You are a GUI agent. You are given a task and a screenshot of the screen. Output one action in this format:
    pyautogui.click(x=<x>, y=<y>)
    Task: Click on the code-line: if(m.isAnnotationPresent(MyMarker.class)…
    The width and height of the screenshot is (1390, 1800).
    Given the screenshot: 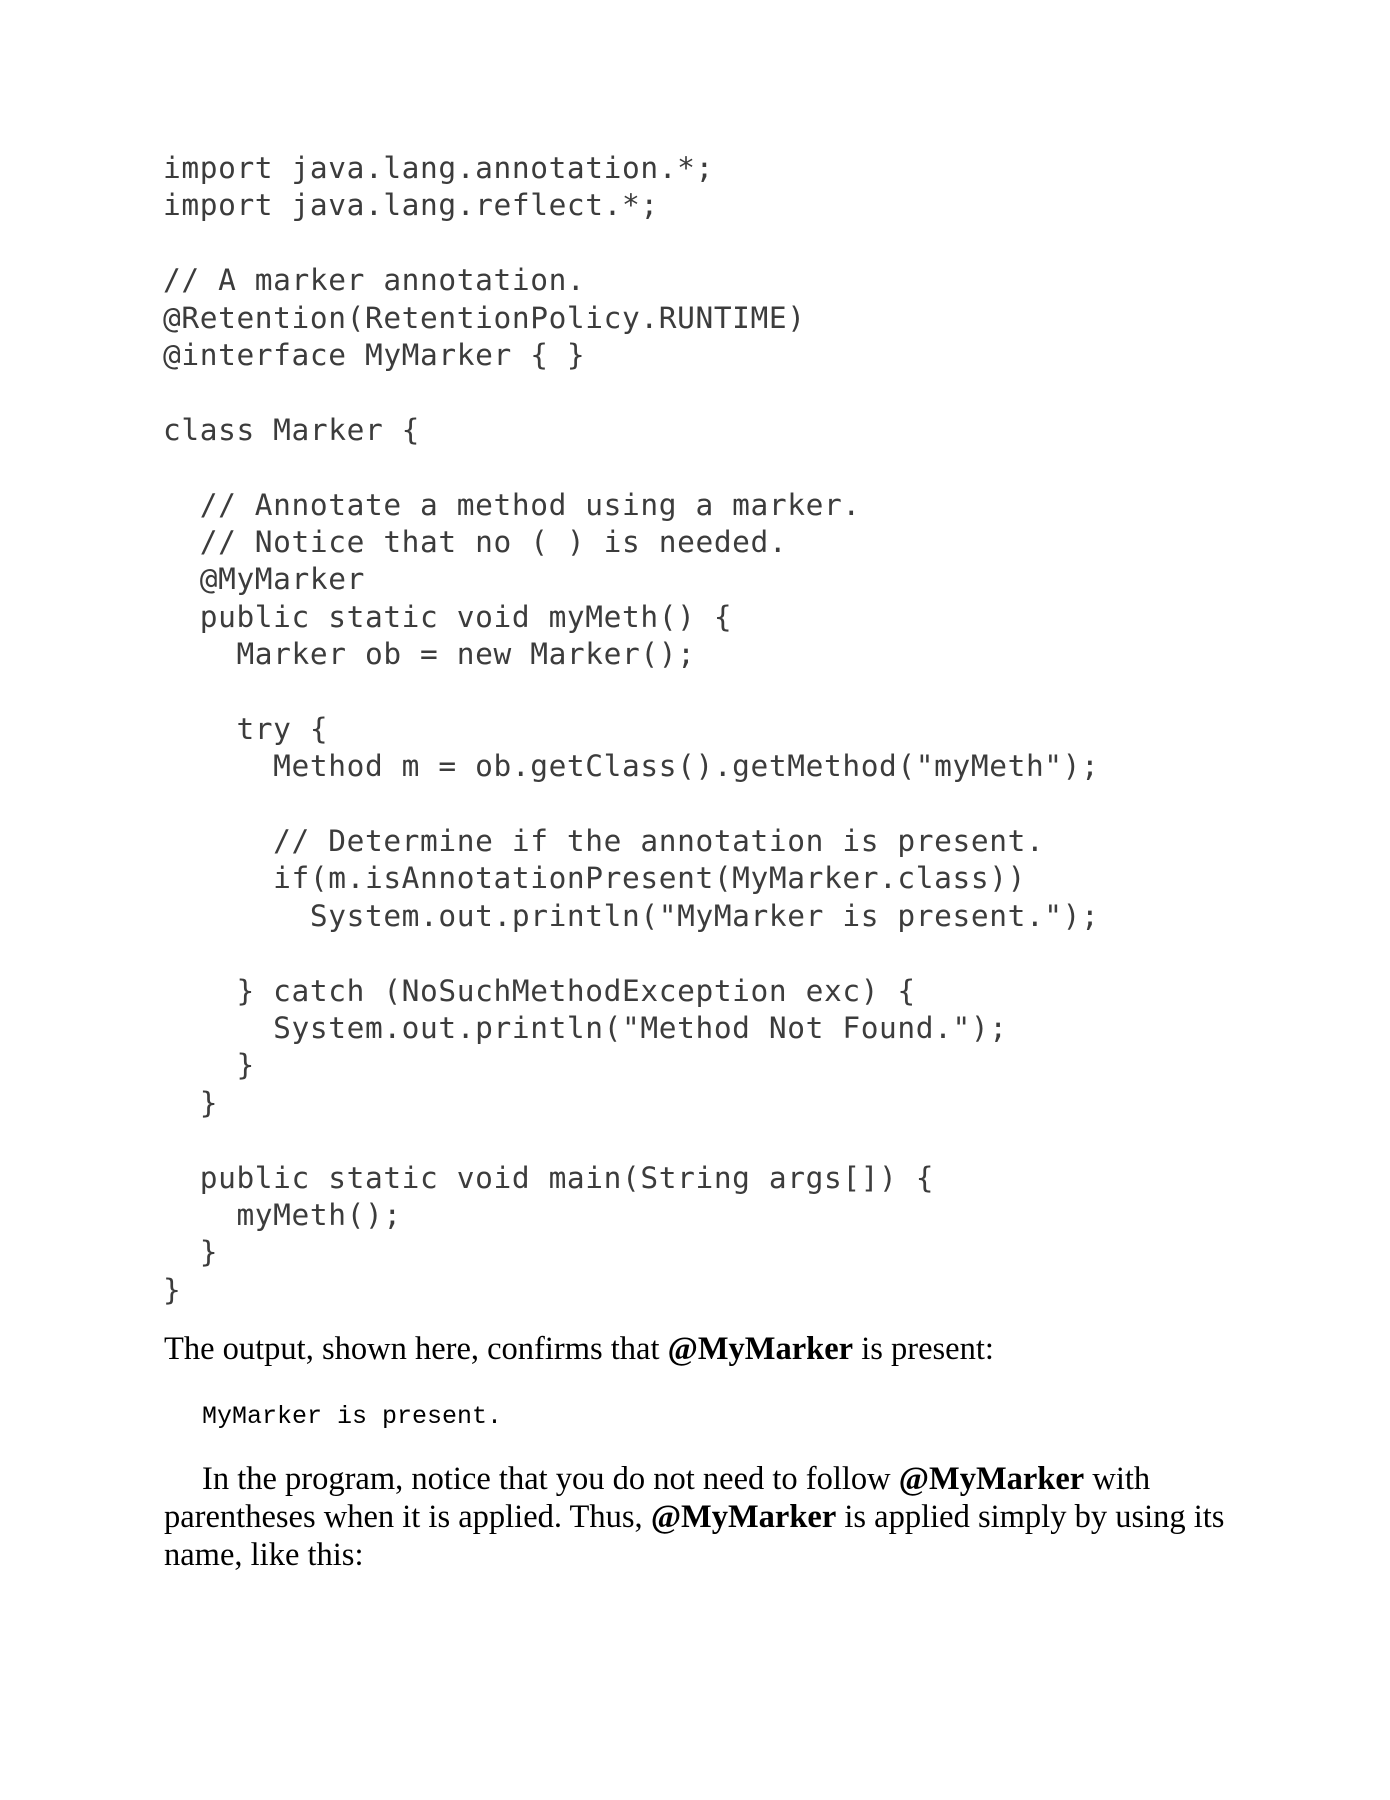 What is the action you would take?
    pyautogui.click(x=594, y=878)
    